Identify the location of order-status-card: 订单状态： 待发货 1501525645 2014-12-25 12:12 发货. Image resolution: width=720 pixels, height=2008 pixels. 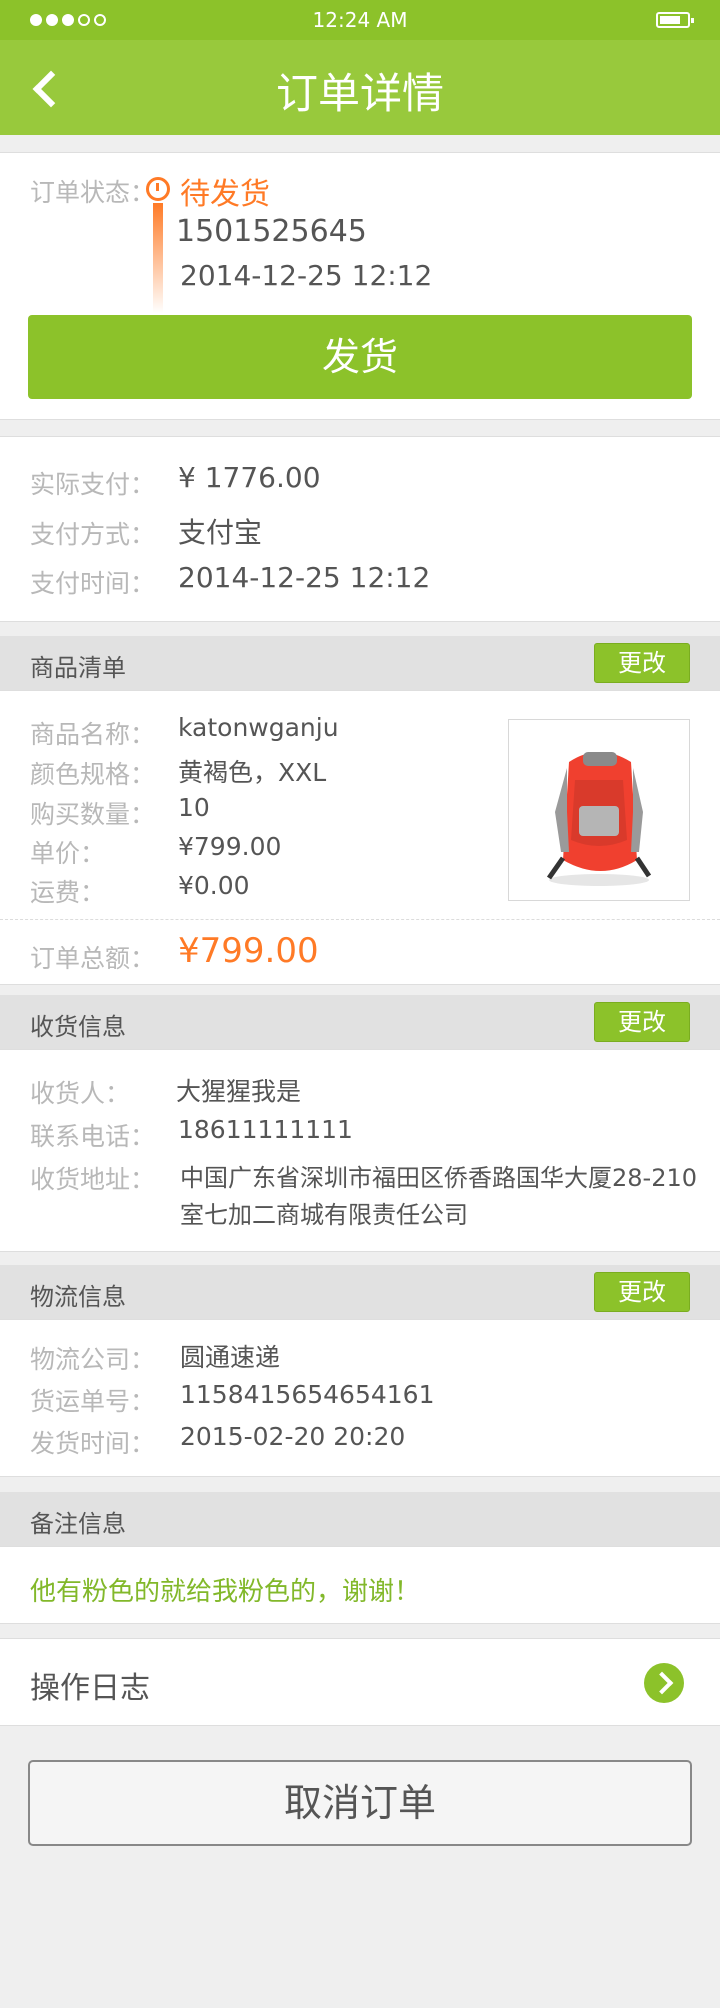
(360, 286).